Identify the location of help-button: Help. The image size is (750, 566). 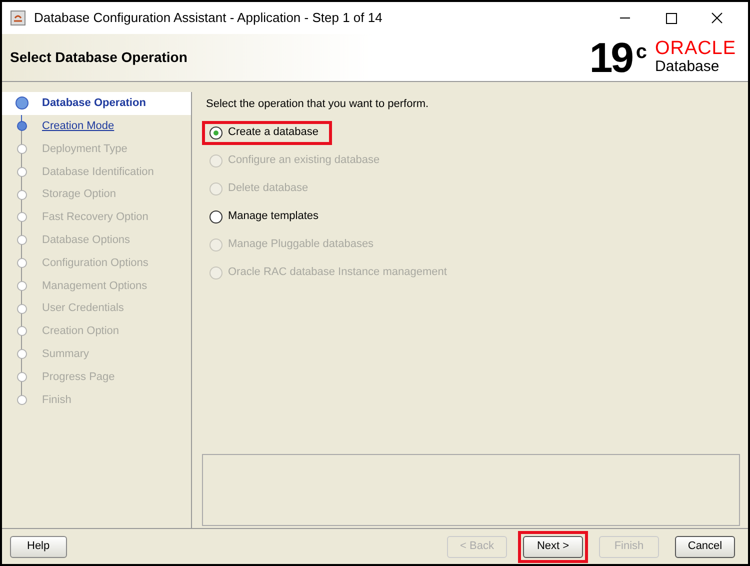
(38, 547).